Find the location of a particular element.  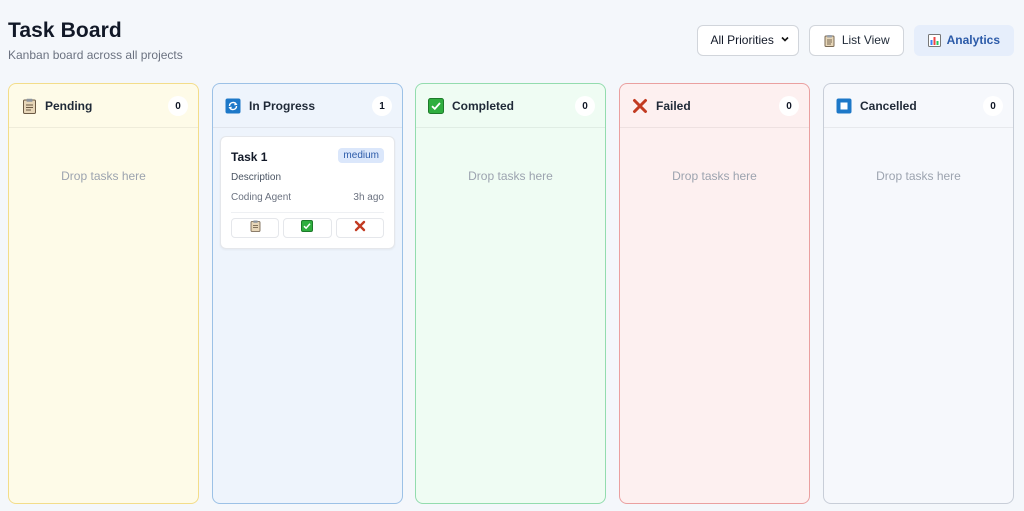

column-header: Completed 0 is located at coordinates (510, 106).